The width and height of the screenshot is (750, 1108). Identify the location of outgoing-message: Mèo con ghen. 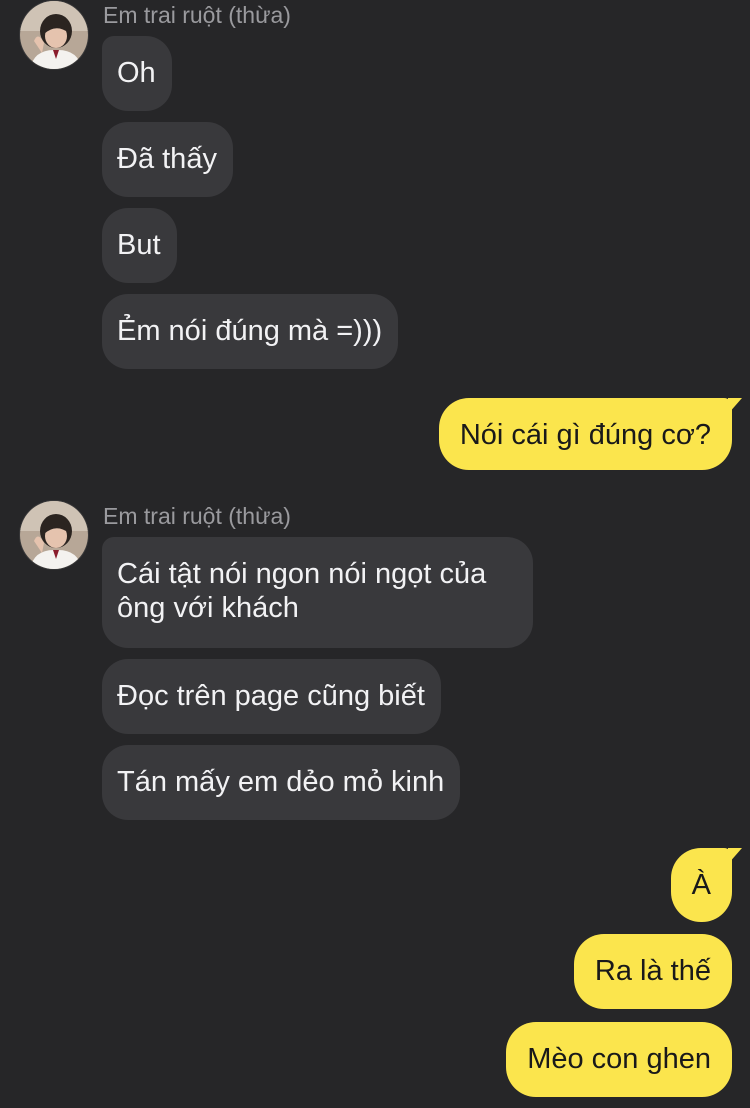
(619, 1059).